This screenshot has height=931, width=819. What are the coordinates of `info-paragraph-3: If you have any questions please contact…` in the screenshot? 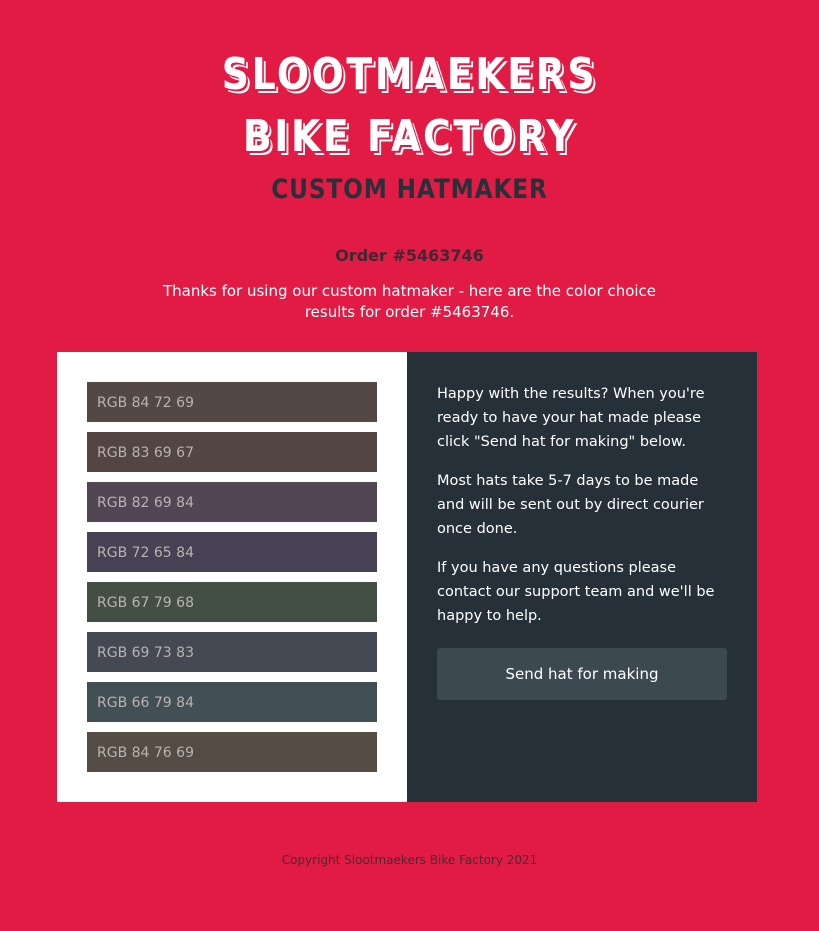 It's located at (576, 592).